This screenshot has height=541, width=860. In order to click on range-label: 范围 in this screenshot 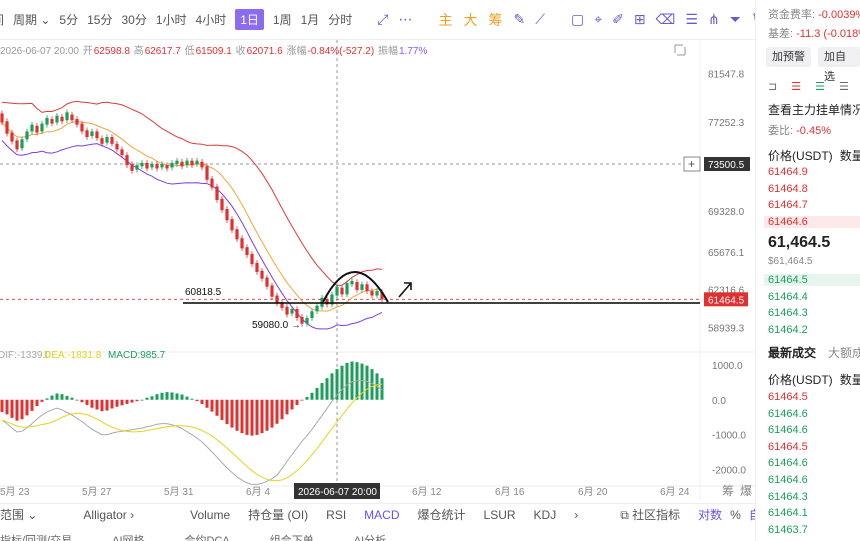, I will do `click(12, 515)`.